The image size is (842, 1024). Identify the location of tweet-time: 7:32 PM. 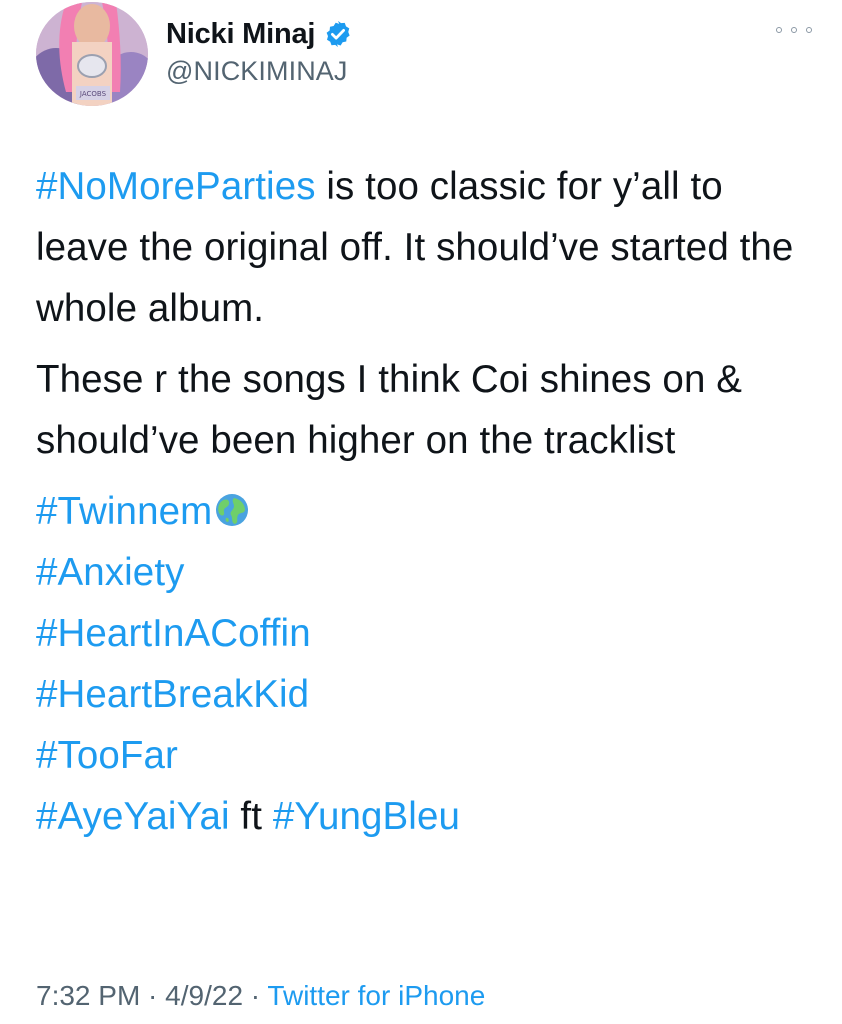
(88, 995).